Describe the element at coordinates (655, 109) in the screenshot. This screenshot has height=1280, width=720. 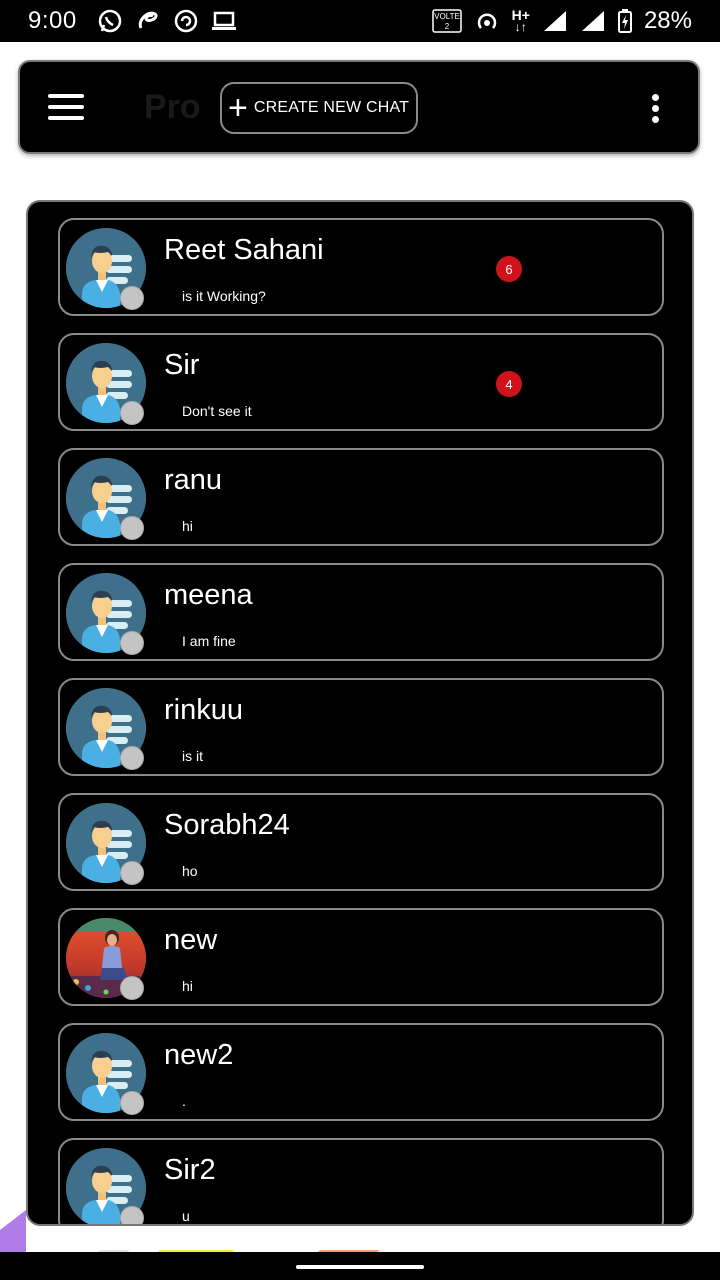
I see `more-vertical-icon` at that location.